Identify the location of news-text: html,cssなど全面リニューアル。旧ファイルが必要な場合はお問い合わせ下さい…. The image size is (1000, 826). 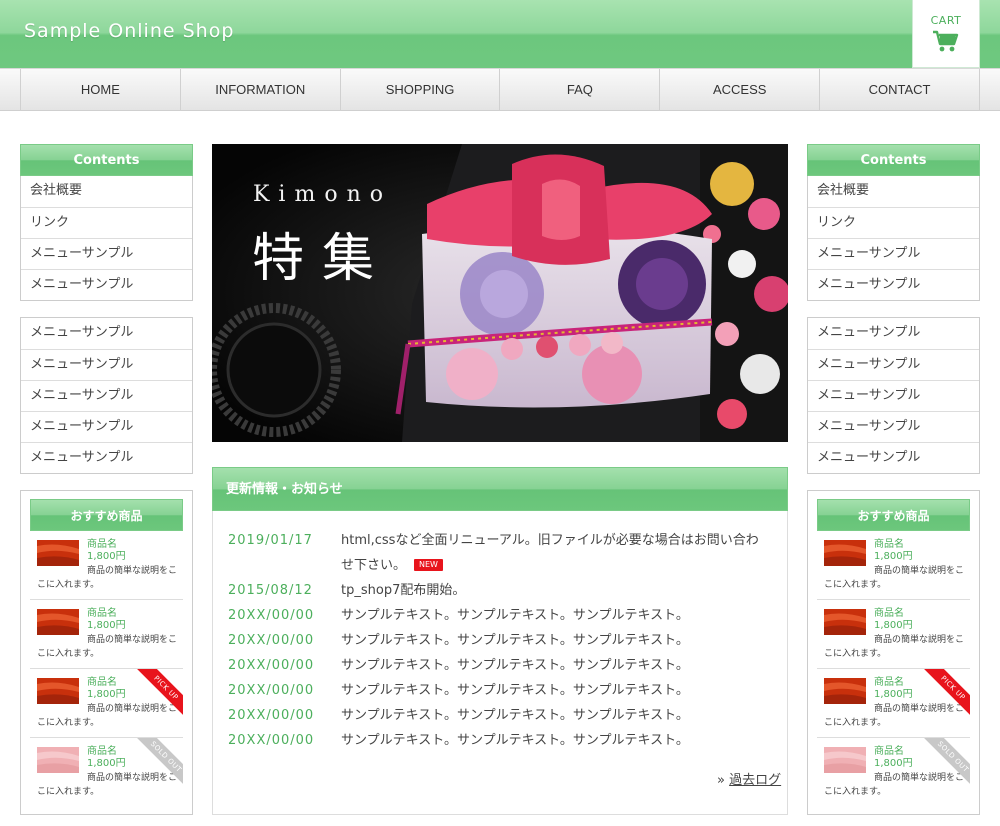
(550, 553).